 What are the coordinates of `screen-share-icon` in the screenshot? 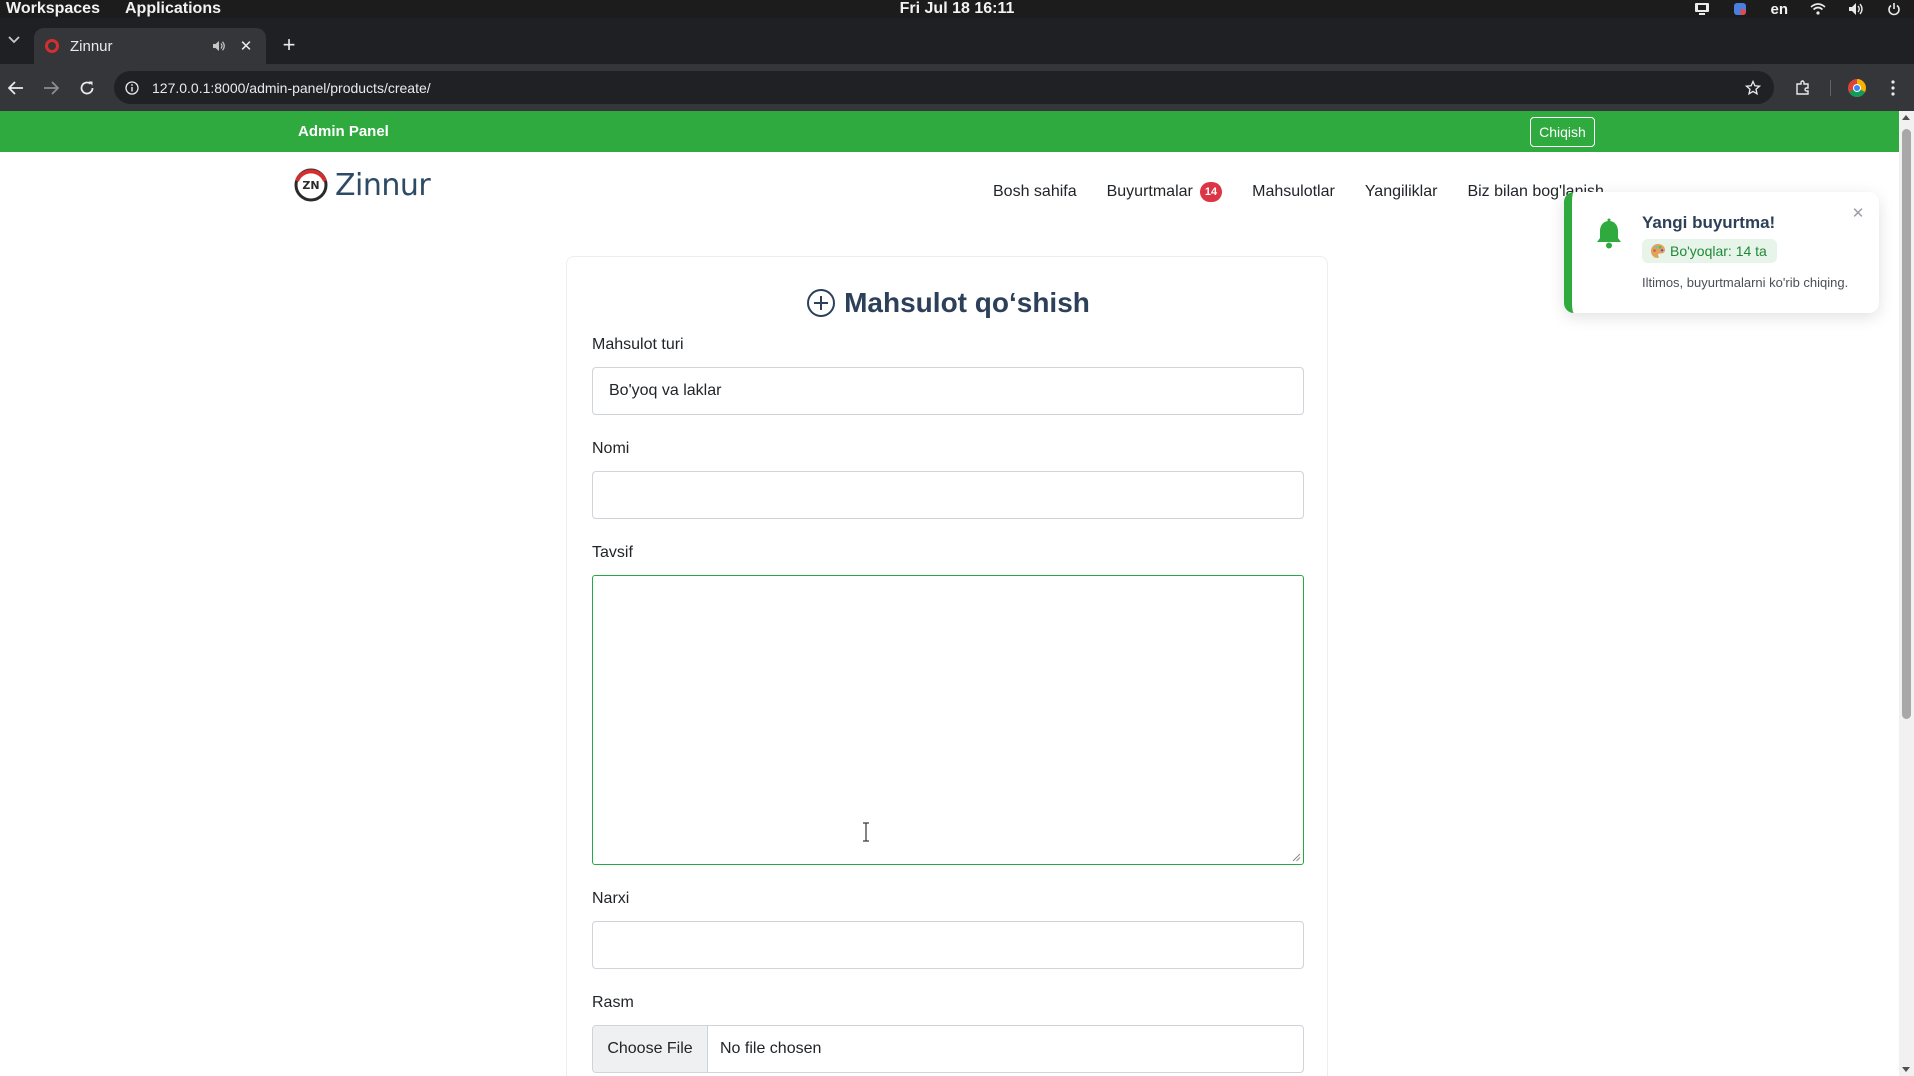 It's located at (1702, 9).